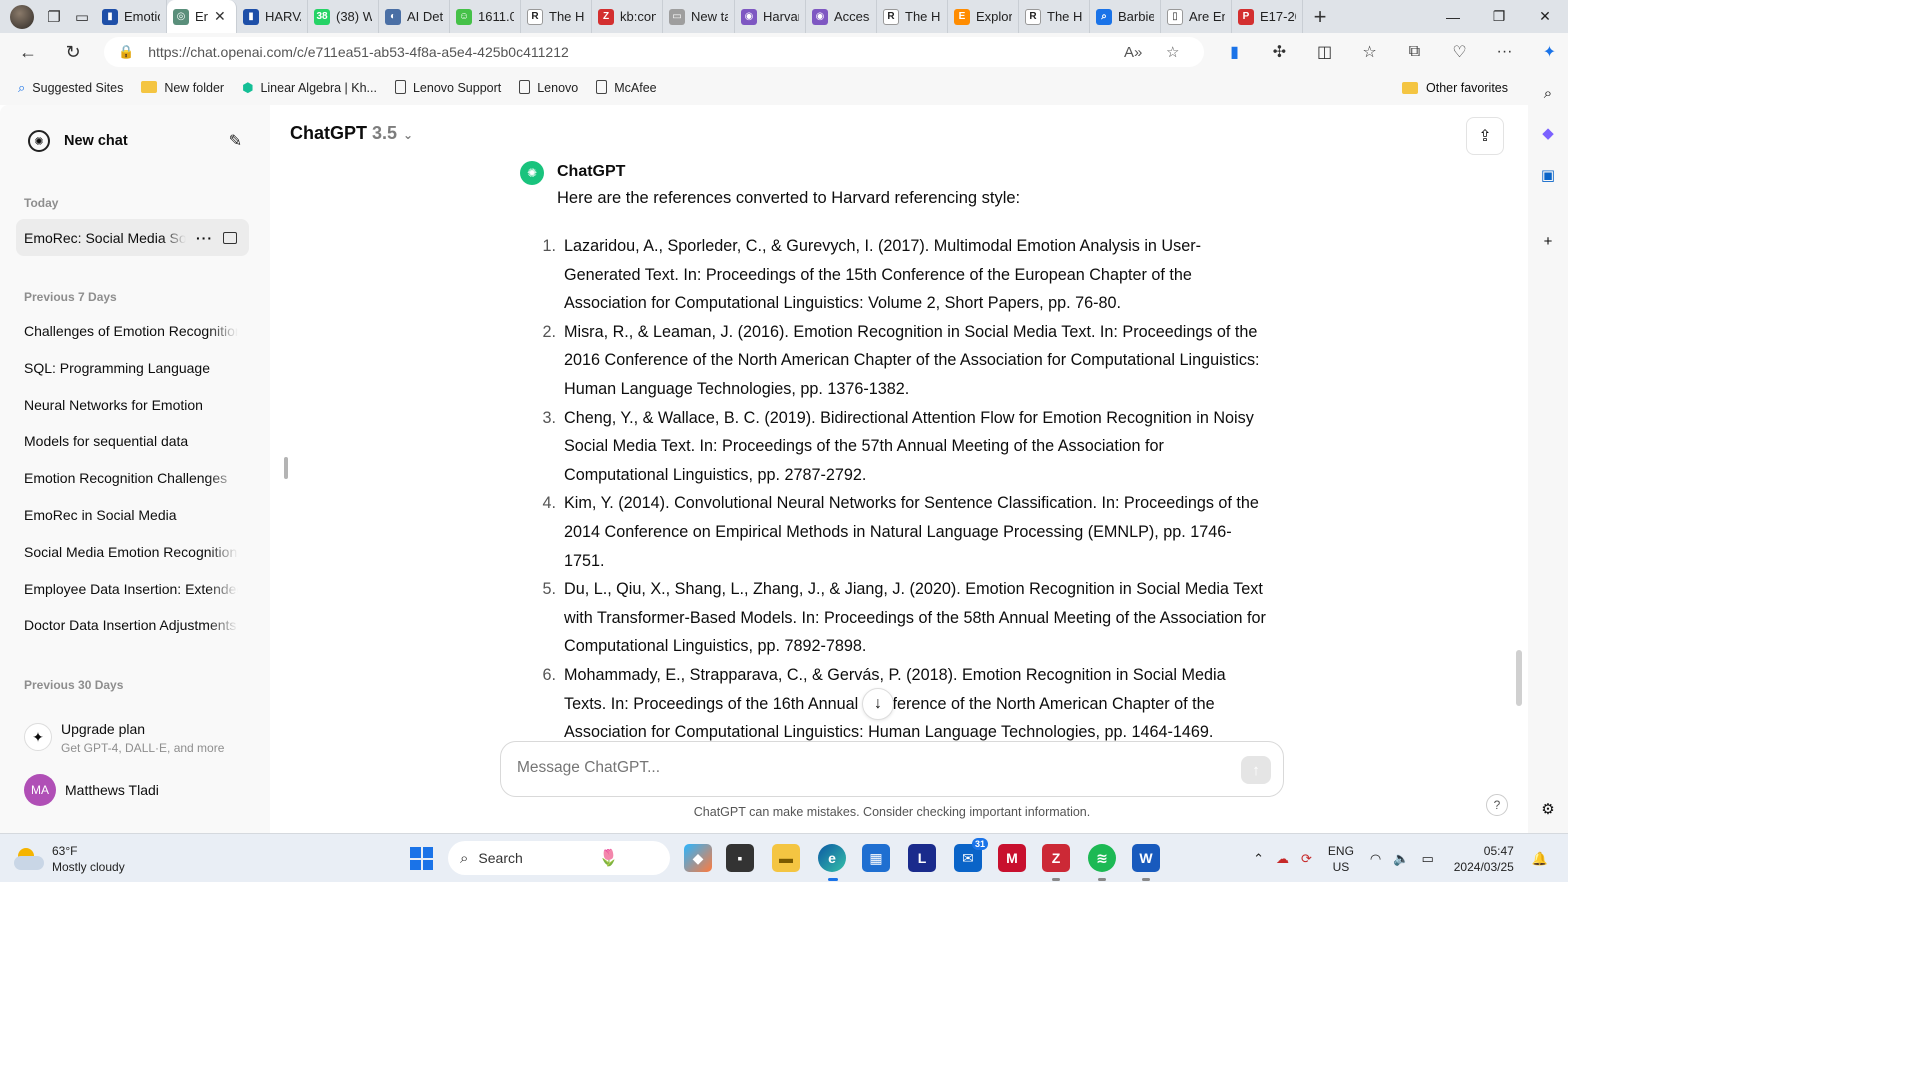 The image size is (1920, 1080). What do you see at coordinates (235, 141) in the screenshot?
I see `compose-icon: ✎` at bounding box center [235, 141].